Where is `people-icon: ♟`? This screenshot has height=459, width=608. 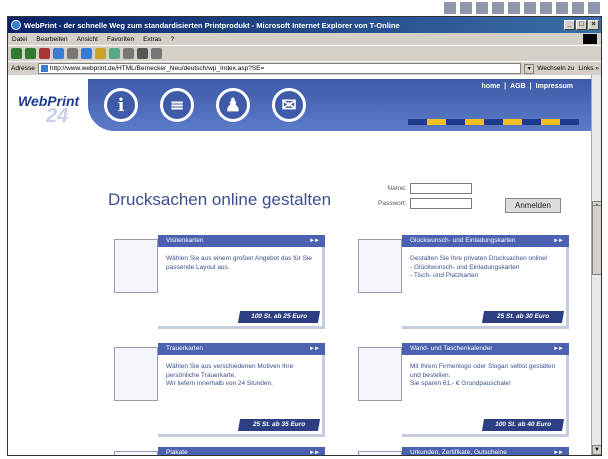 people-icon: ♟ is located at coordinates (233, 105).